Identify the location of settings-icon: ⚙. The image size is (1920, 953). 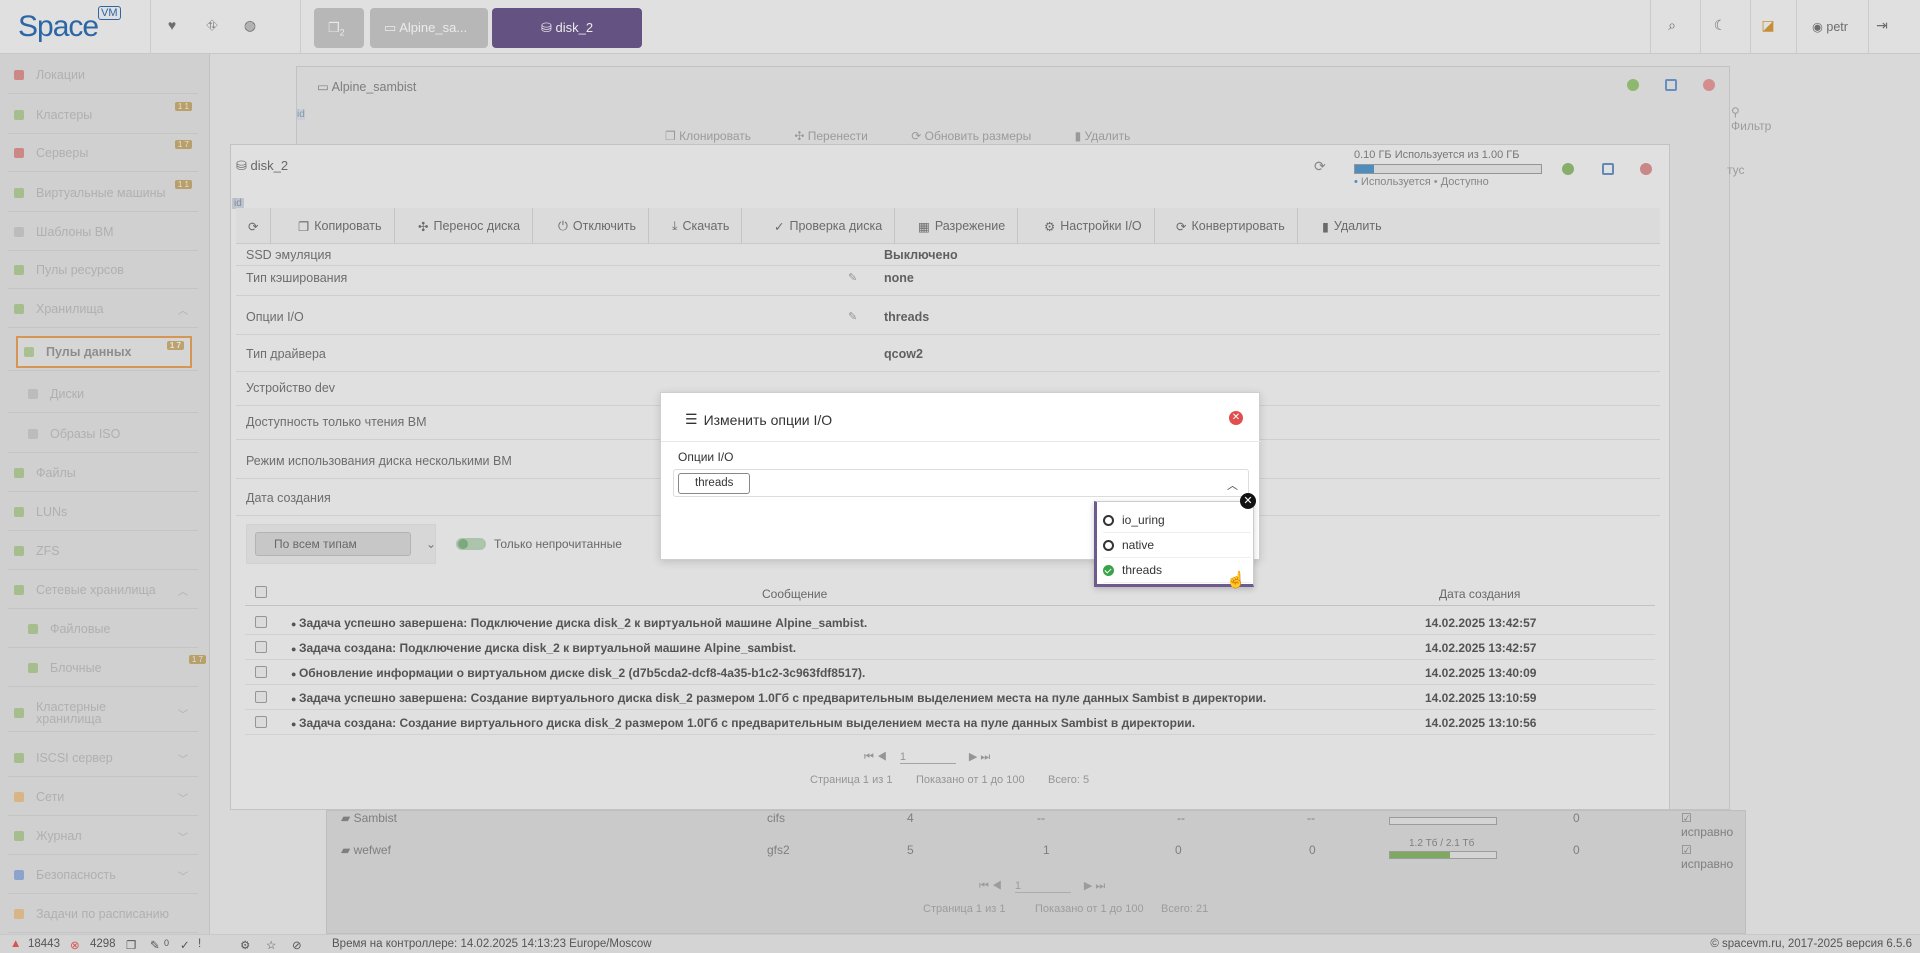
(245, 945).